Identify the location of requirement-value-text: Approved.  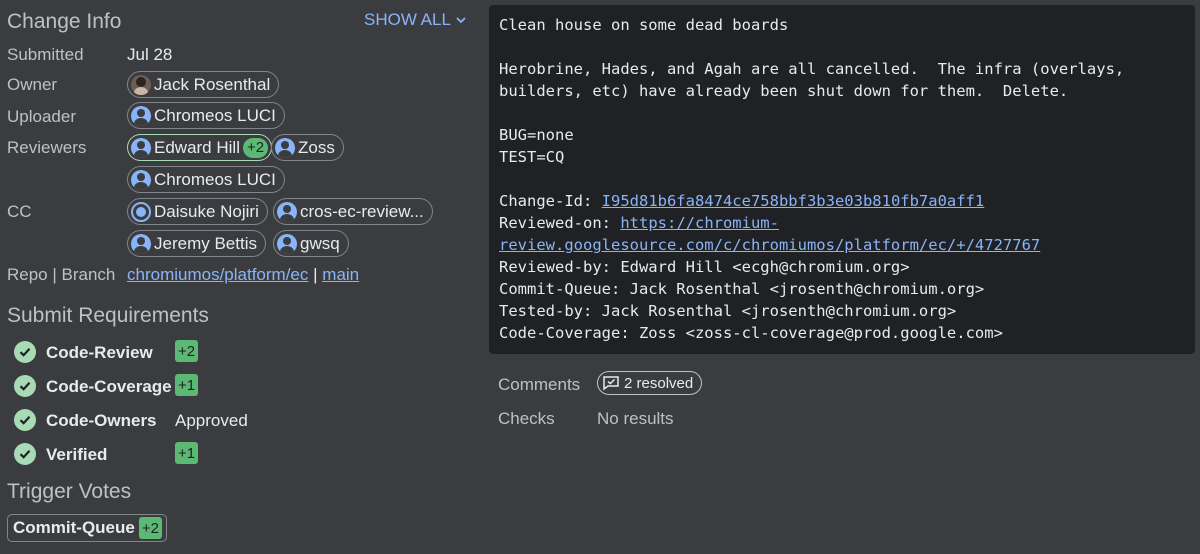
(211, 420).